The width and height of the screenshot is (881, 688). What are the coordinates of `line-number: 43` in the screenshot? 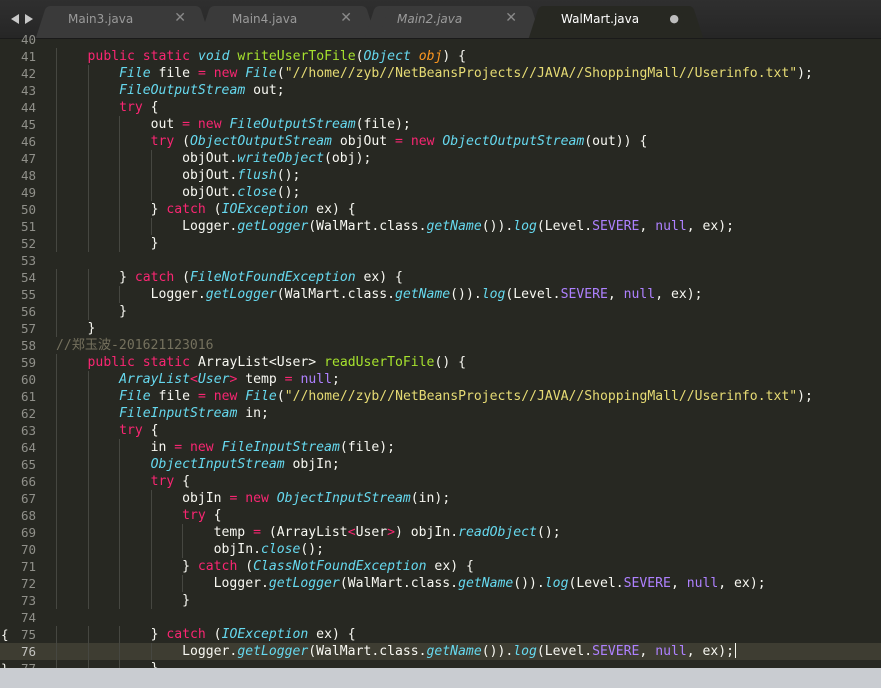 It's located at (28, 90).